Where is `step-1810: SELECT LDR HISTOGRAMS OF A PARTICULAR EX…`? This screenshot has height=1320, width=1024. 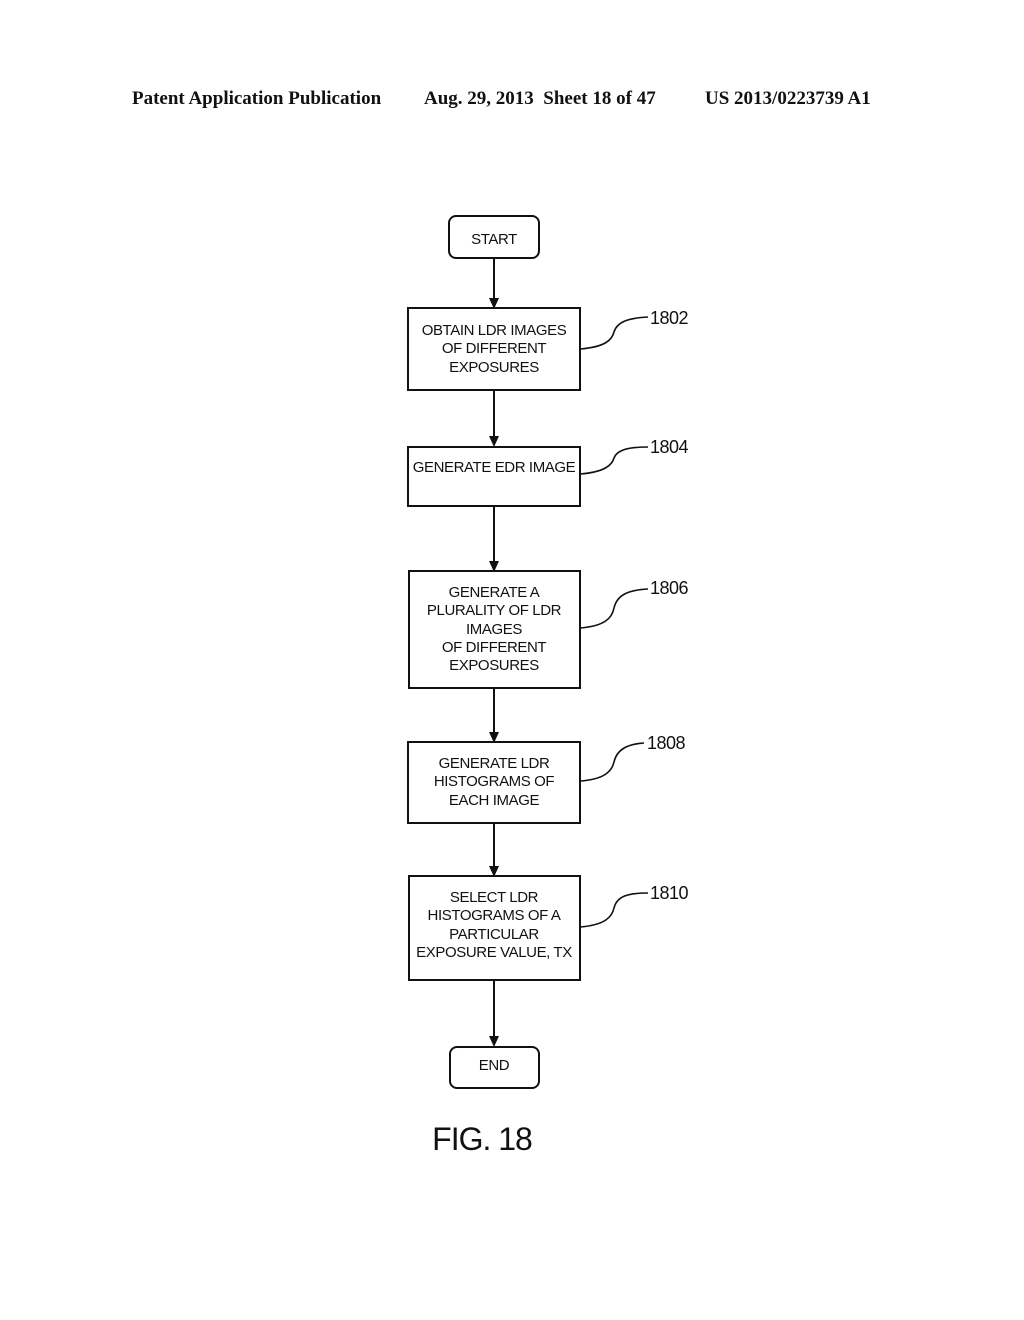 step-1810: SELECT LDR HISTOGRAMS OF A PARTICULAR EX… is located at coordinates (548, 928).